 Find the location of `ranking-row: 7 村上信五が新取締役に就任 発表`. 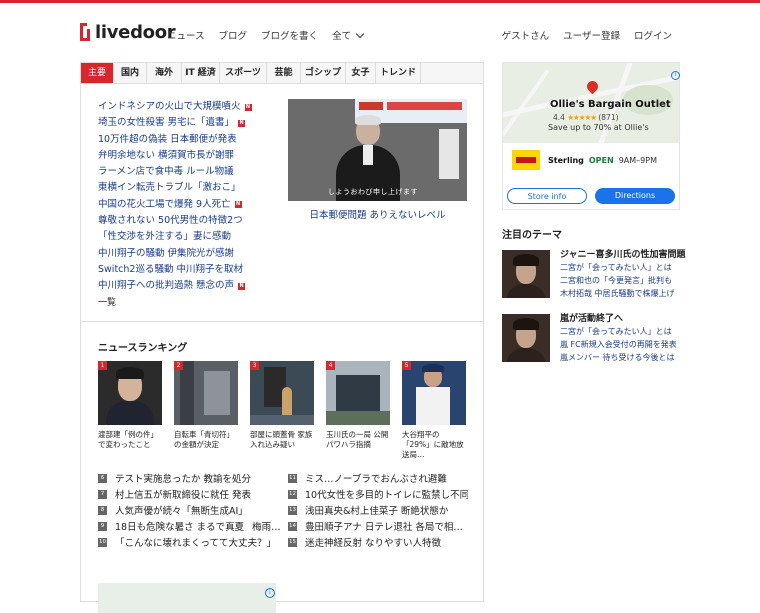

ranking-row: 7 村上信五が新取締役に就任 発表 is located at coordinates (188, 494).